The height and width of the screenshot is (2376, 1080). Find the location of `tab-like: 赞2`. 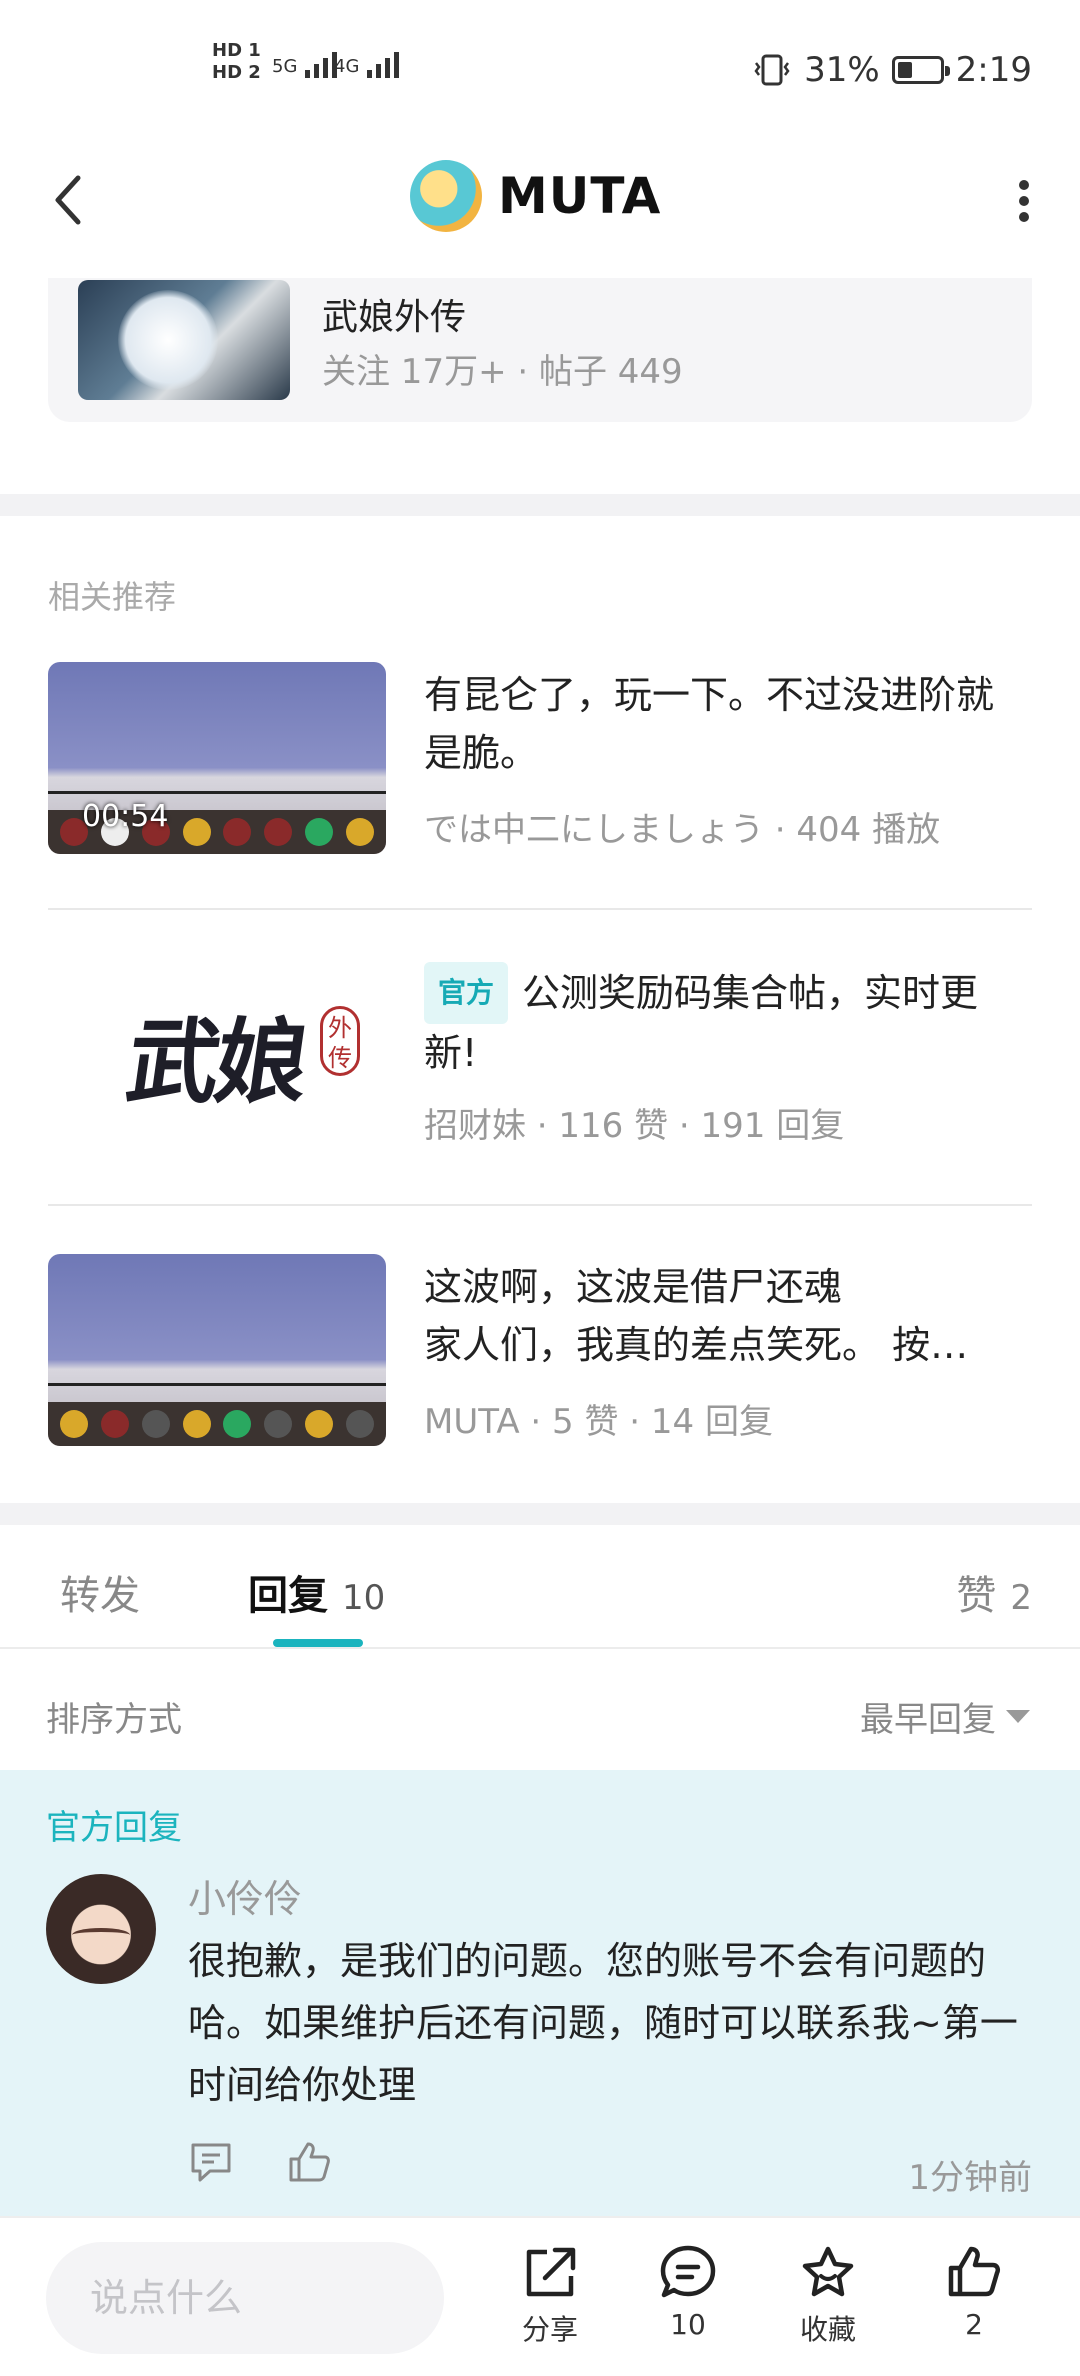

tab-like: 赞2 is located at coordinates (994, 1592).